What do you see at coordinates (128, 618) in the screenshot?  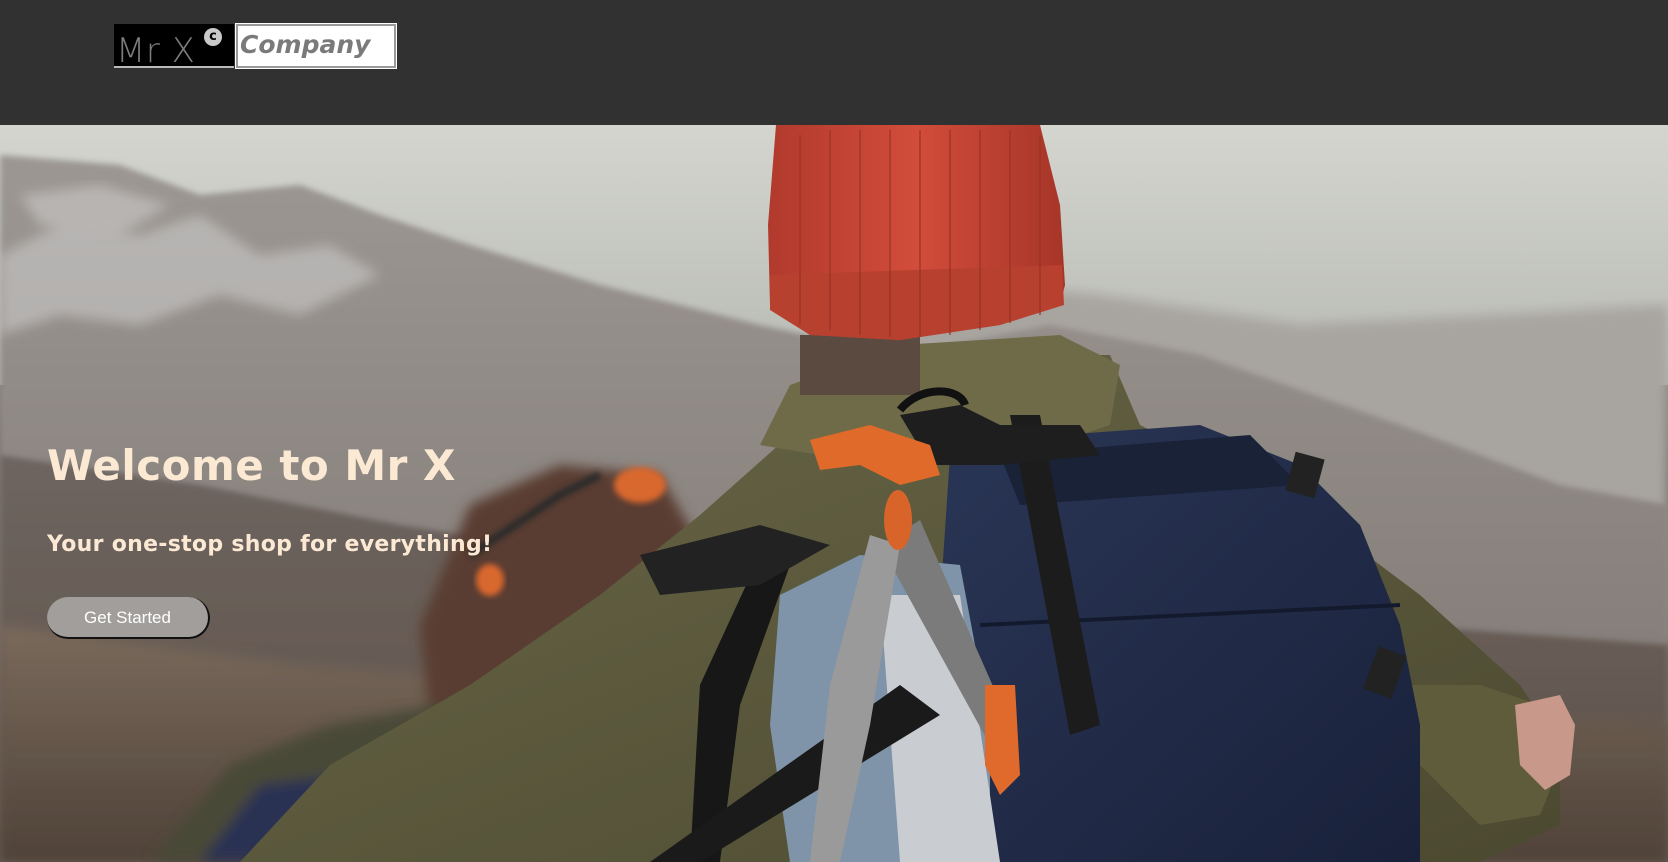 I see `get-started-button: Get Started` at bounding box center [128, 618].